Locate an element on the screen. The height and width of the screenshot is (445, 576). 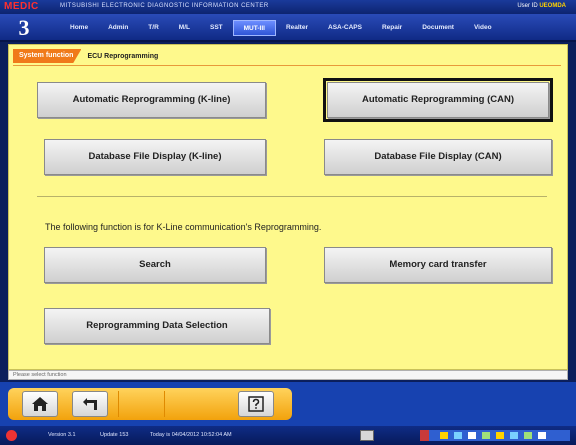
home-button is located at coordinates (40, 404).